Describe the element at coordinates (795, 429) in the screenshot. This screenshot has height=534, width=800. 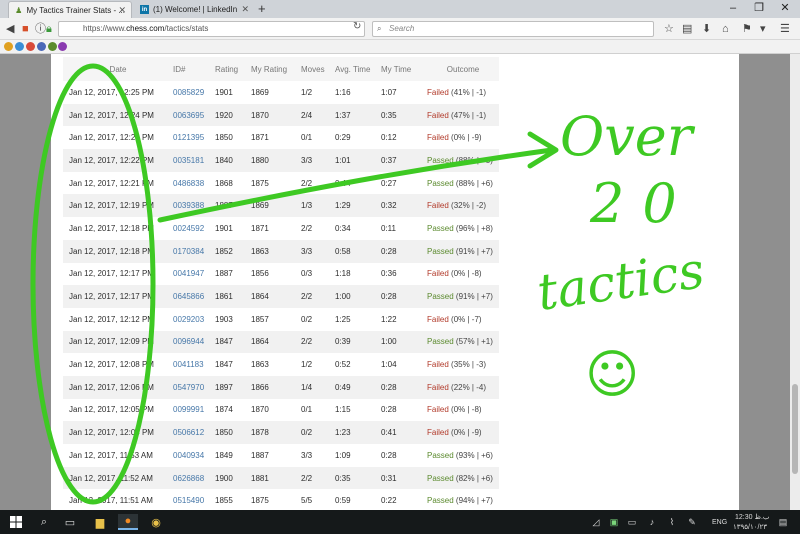
I see `scrollbar-thumb` at that location.